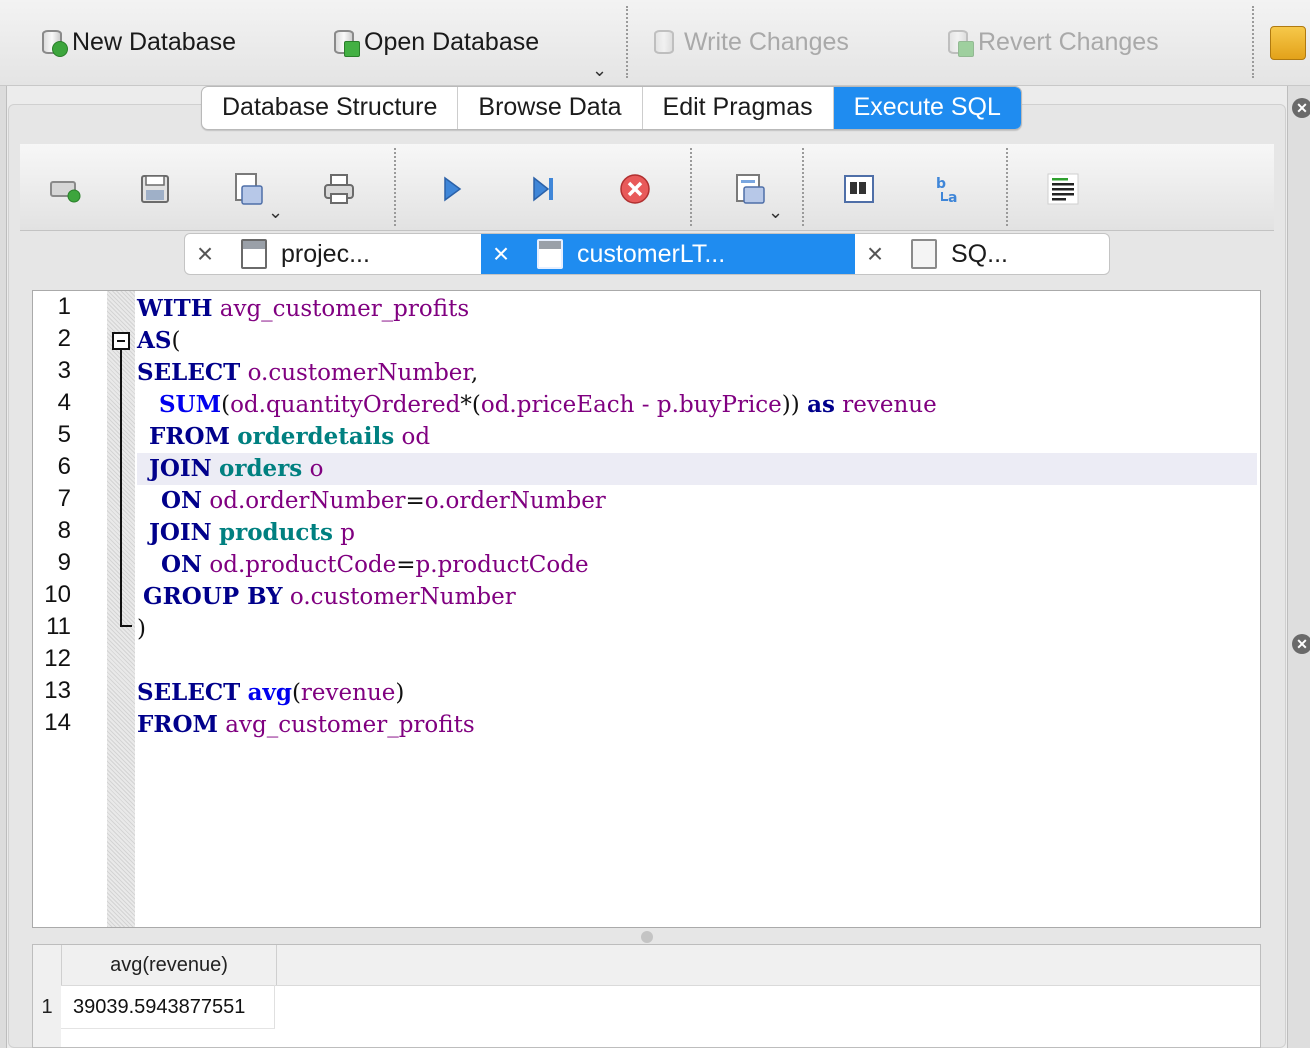 This screenshot has width=1310, height=1048. What do you see at coordinates (951, 189) in the screenshot?
I see `find-replace-icon: b a` at bounding box center [951, 189].